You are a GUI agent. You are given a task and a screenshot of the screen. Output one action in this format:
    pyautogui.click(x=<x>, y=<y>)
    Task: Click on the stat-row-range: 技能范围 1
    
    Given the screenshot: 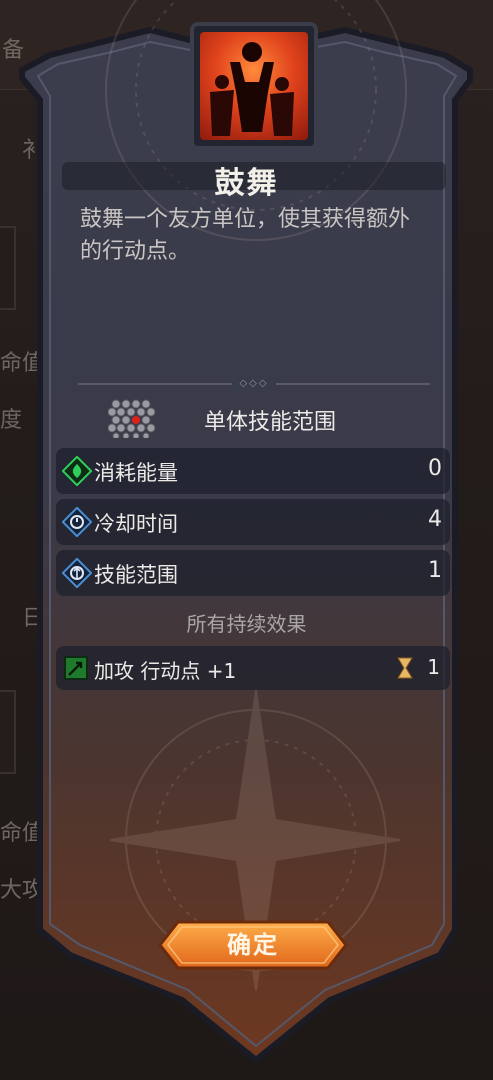 What is the action you would take?
    pyautogui.click(x=253, y=573)
    